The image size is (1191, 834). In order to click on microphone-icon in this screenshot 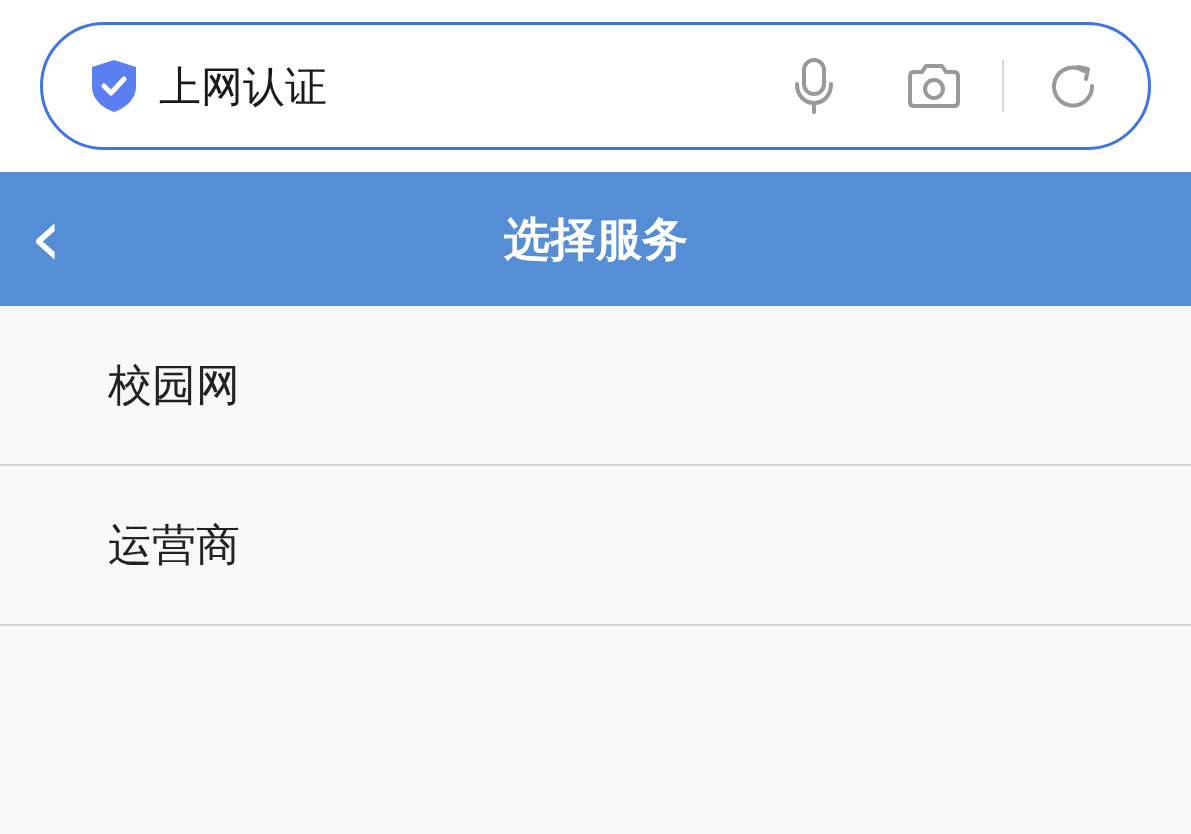, I will do `click(814, 86)`.